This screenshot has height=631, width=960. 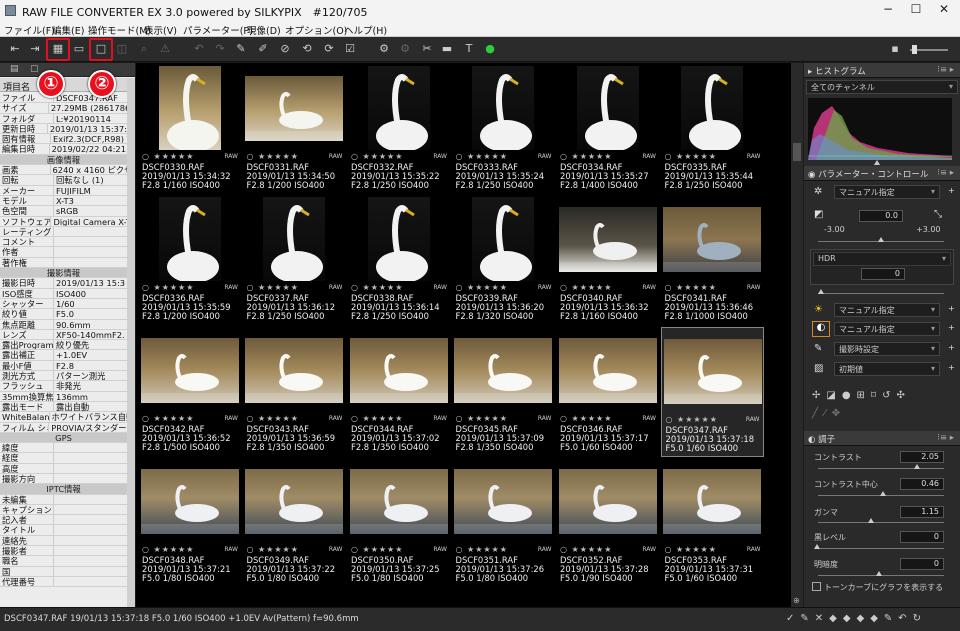 I want to click on rotate-right-icon: ⟳, so click(x=329, y=49).